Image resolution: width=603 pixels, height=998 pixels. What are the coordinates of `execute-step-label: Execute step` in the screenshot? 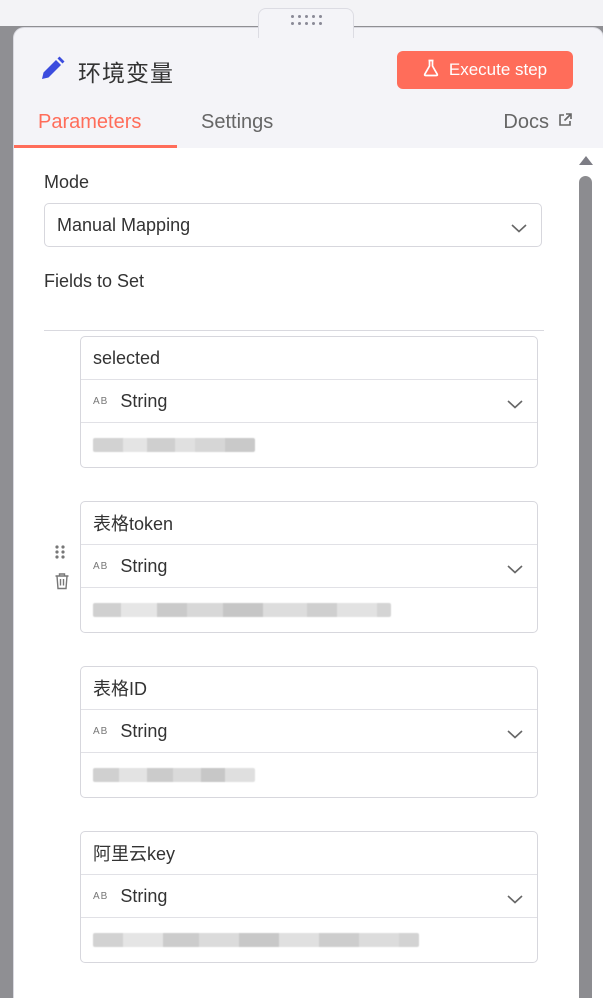 It's located at (498, 69).